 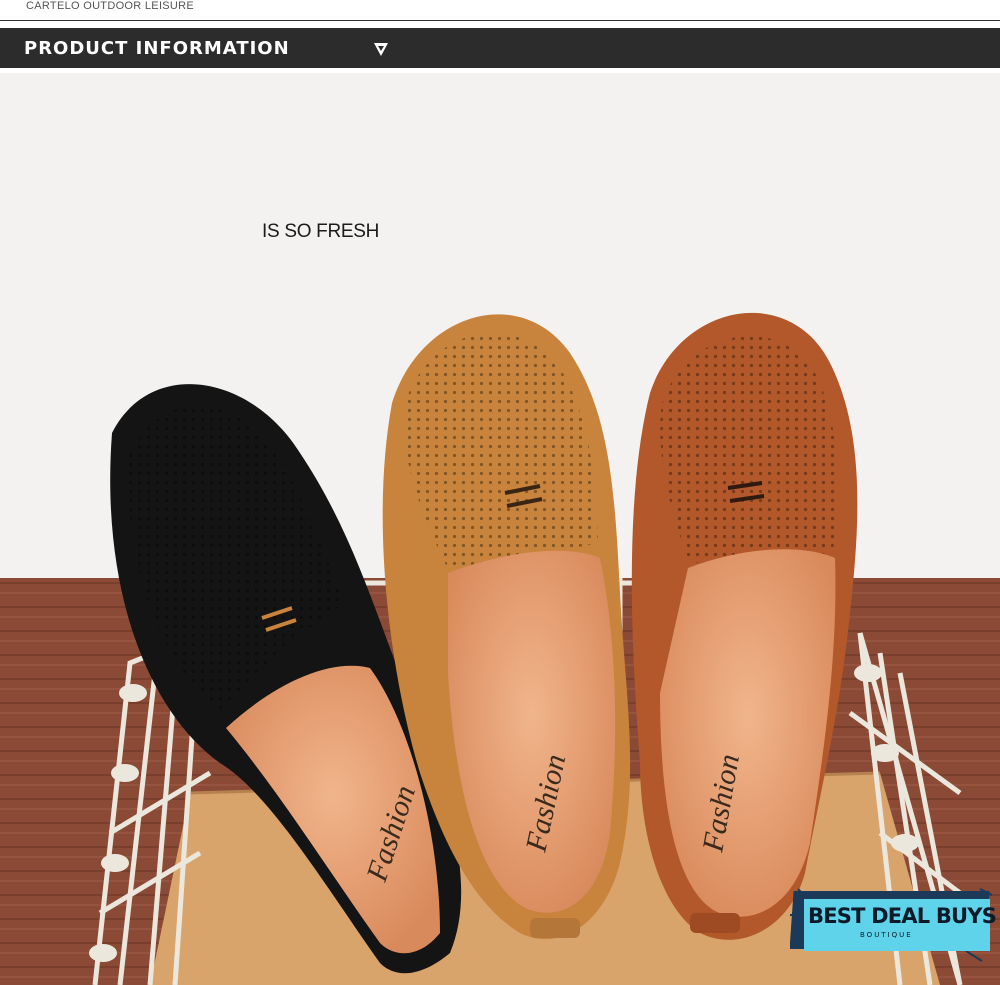 What do you see at coordinates (157, 48) in the screenshot?
I see `section-title: PRODUCT INFORMATION` at bounding box center [157, 48].